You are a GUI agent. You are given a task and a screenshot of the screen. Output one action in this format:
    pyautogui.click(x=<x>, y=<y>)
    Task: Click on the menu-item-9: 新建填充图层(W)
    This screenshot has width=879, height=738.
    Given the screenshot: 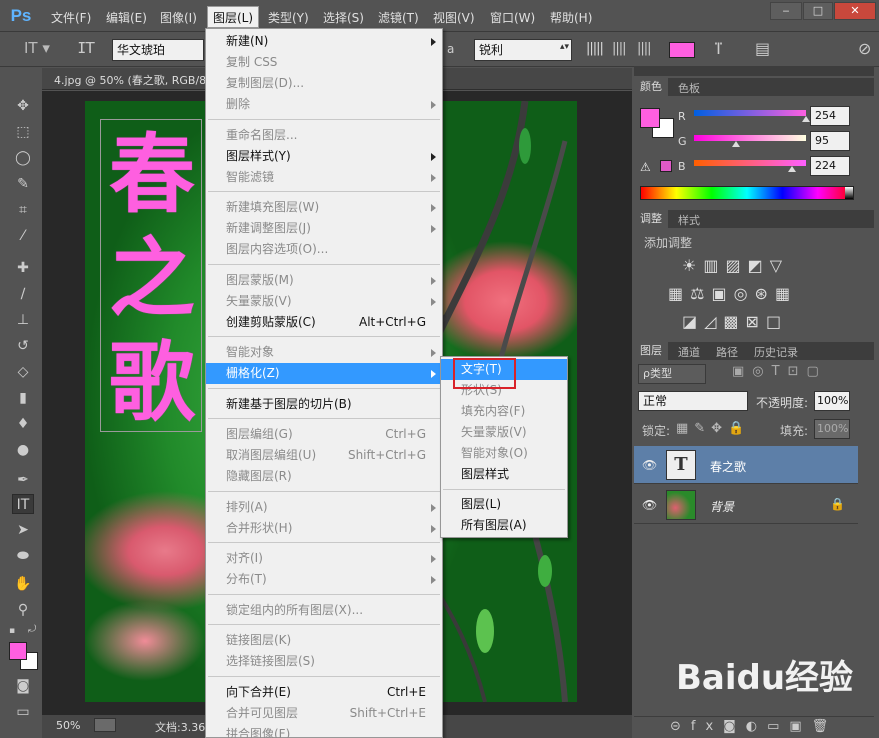 What is the action you would take?
    pyautogui.click(x=324, y=207)
    